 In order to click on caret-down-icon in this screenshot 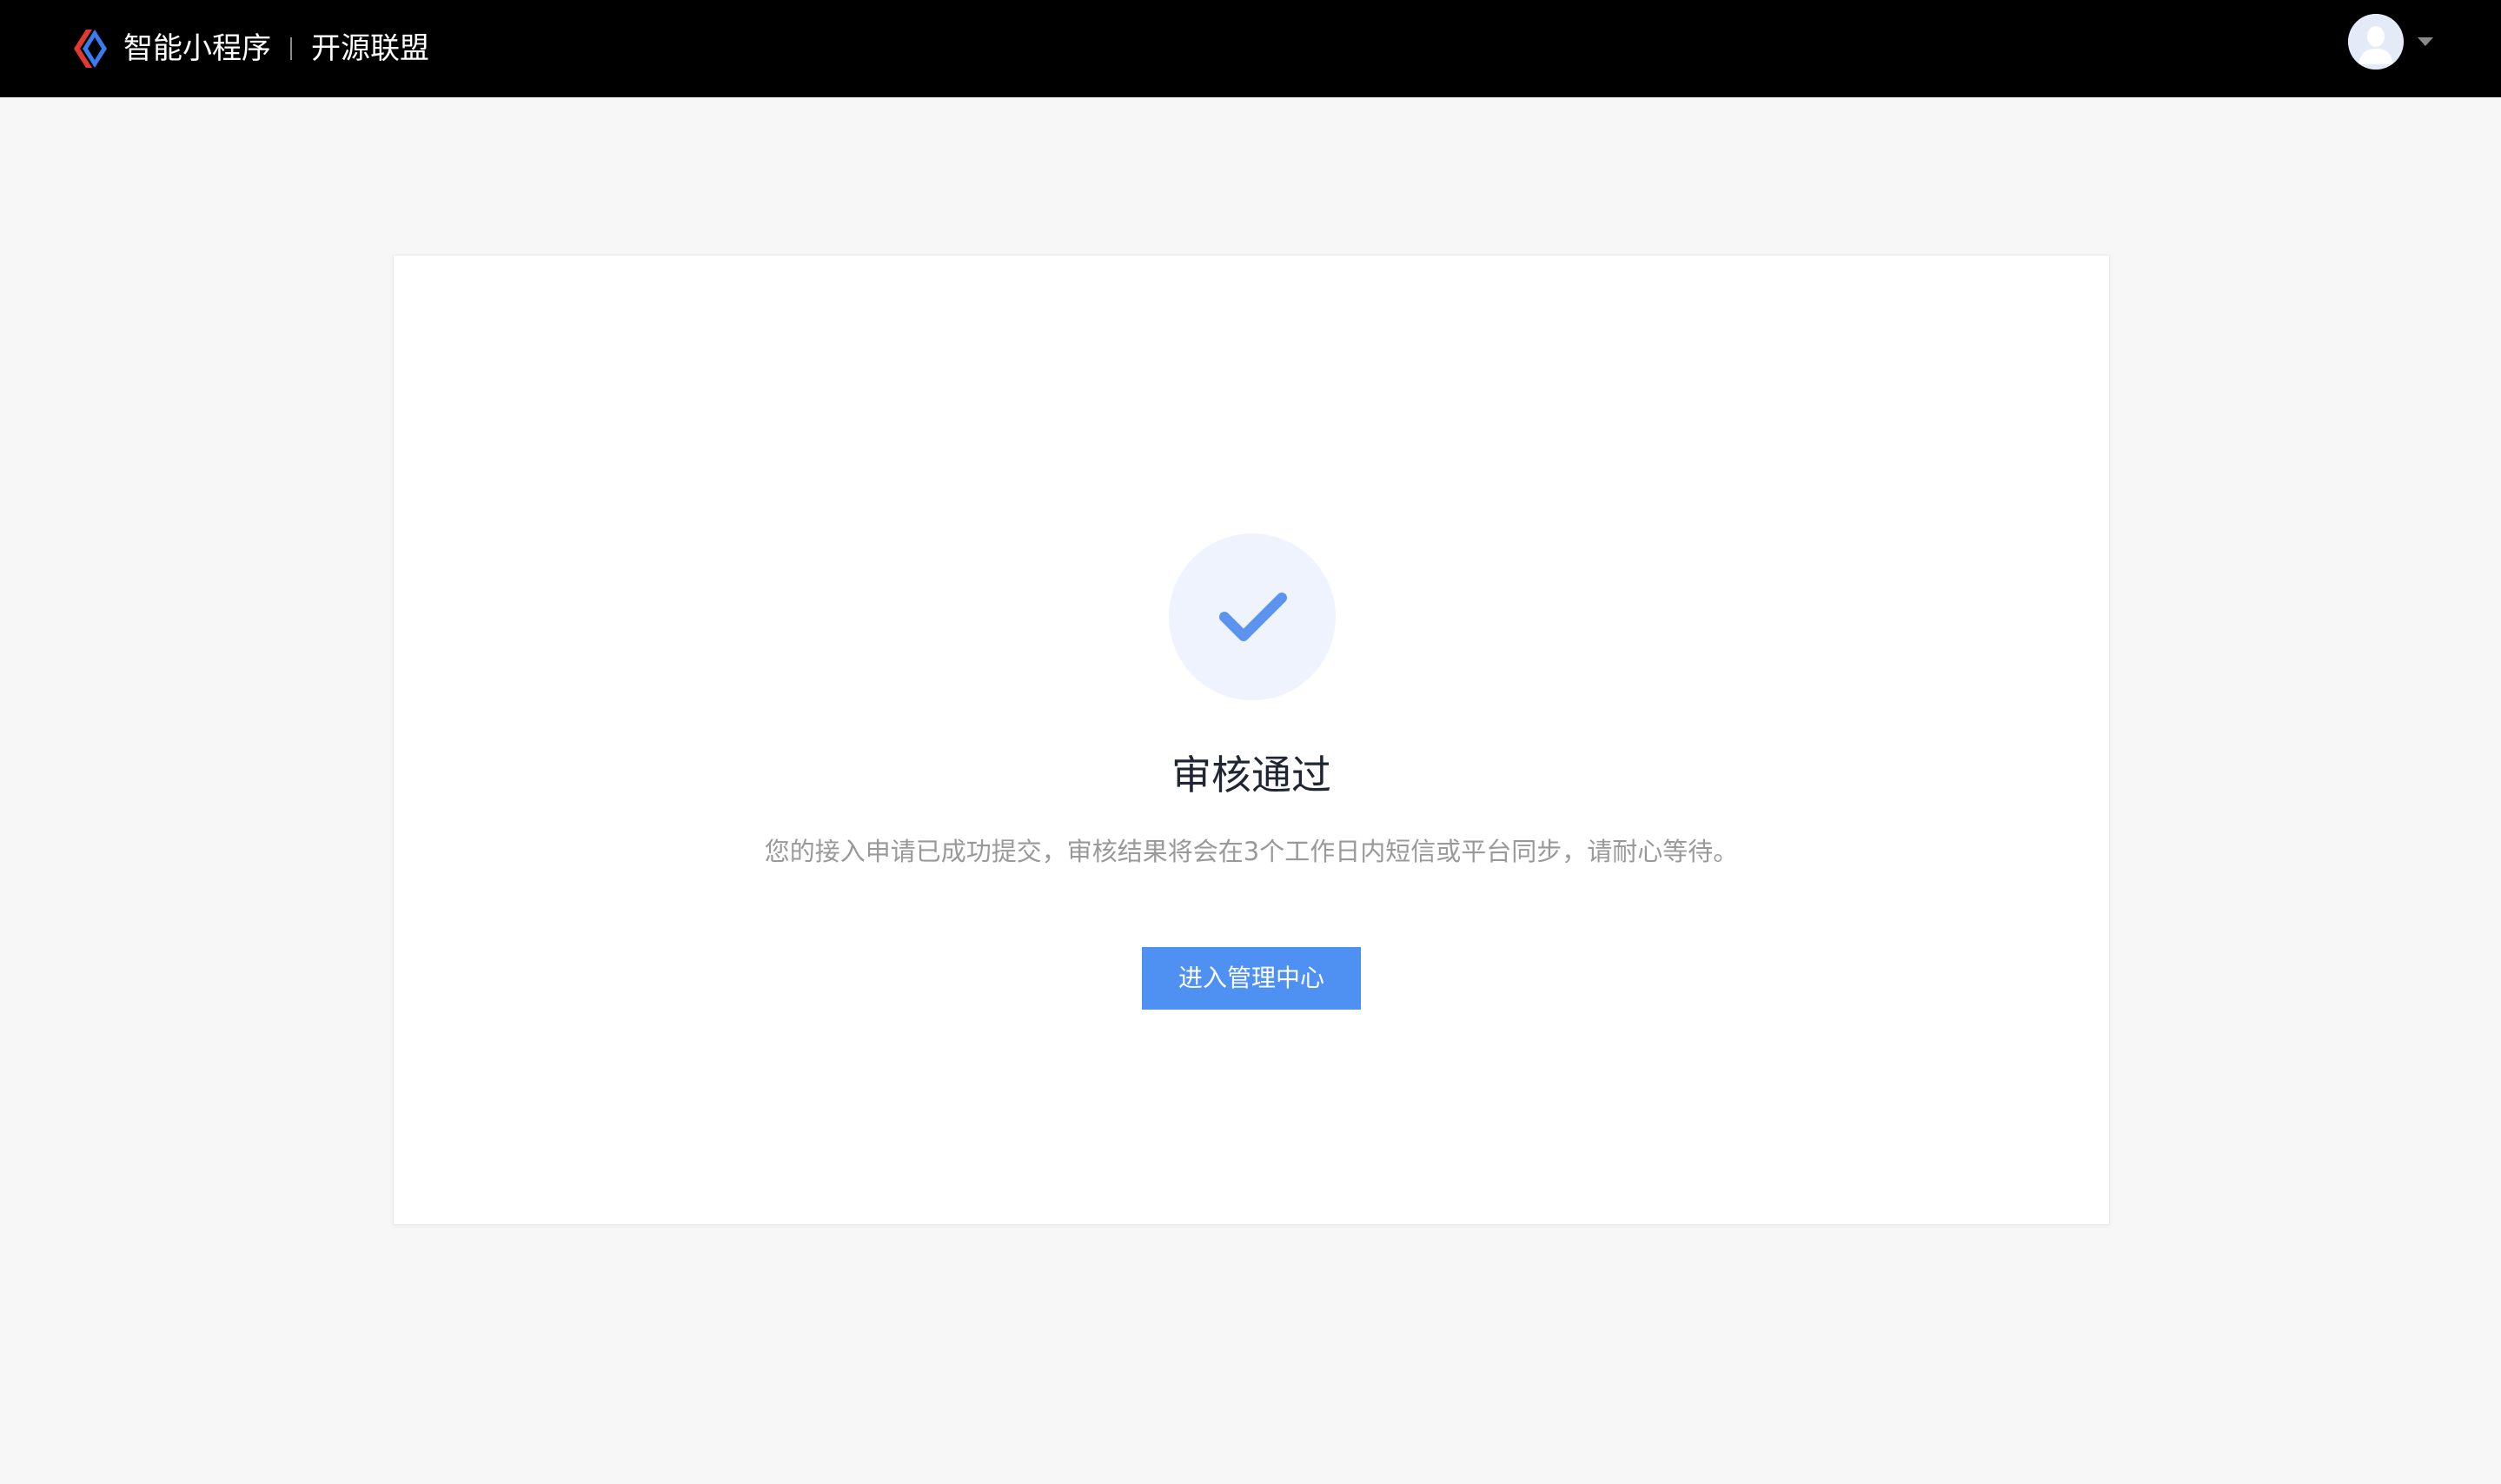, I will do `click(2425, 41)`.